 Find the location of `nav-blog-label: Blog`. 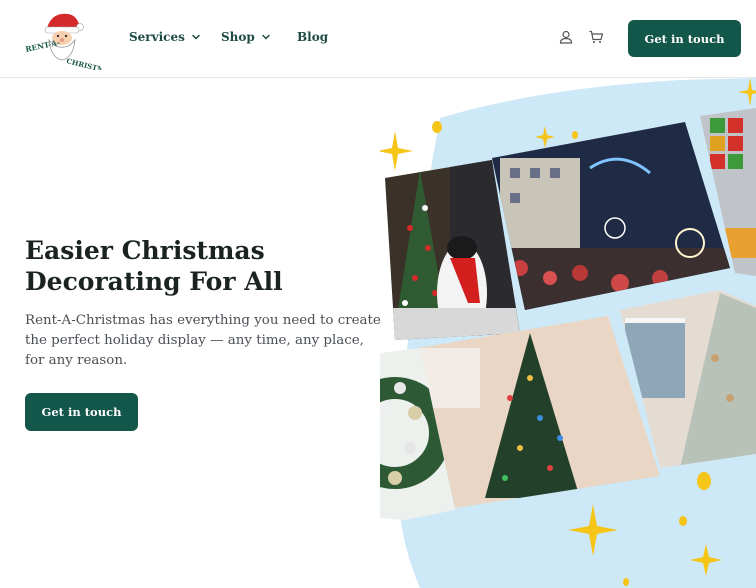

nav-blog-label: Blog is located at coordinates (313, 37).